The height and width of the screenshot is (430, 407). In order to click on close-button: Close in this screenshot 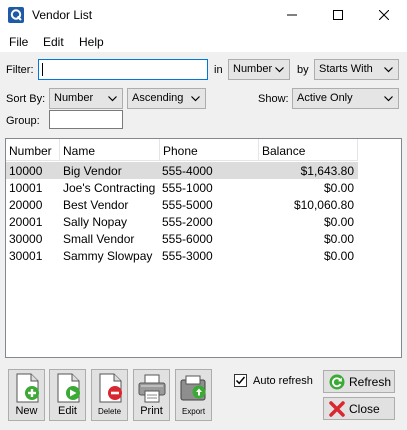, I will do `click(359, 408)`.